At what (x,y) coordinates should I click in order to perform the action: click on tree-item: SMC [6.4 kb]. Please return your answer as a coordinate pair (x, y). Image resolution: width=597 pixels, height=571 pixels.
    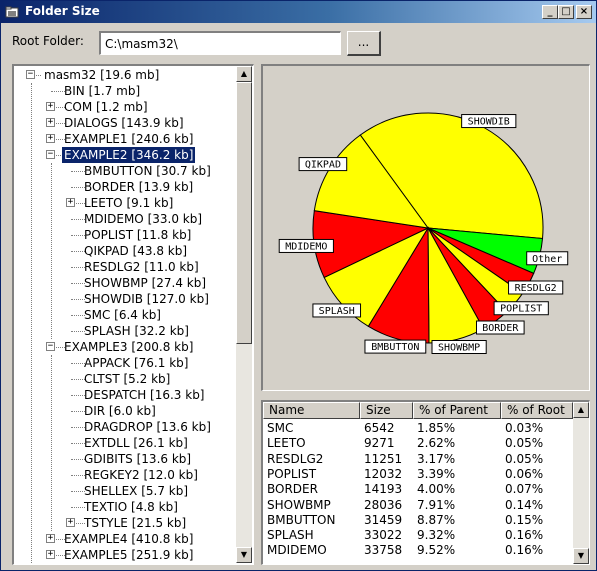
    Looking at the image, I should click on (124, 315).